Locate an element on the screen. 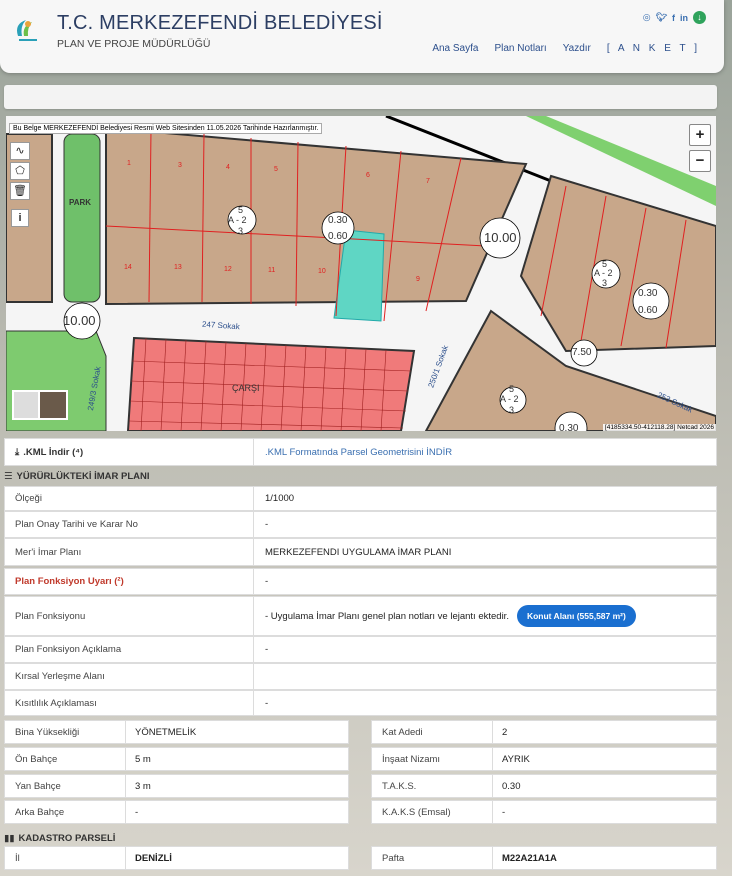  taks-label-1: 0.30 is located at coordinates (338, 220).